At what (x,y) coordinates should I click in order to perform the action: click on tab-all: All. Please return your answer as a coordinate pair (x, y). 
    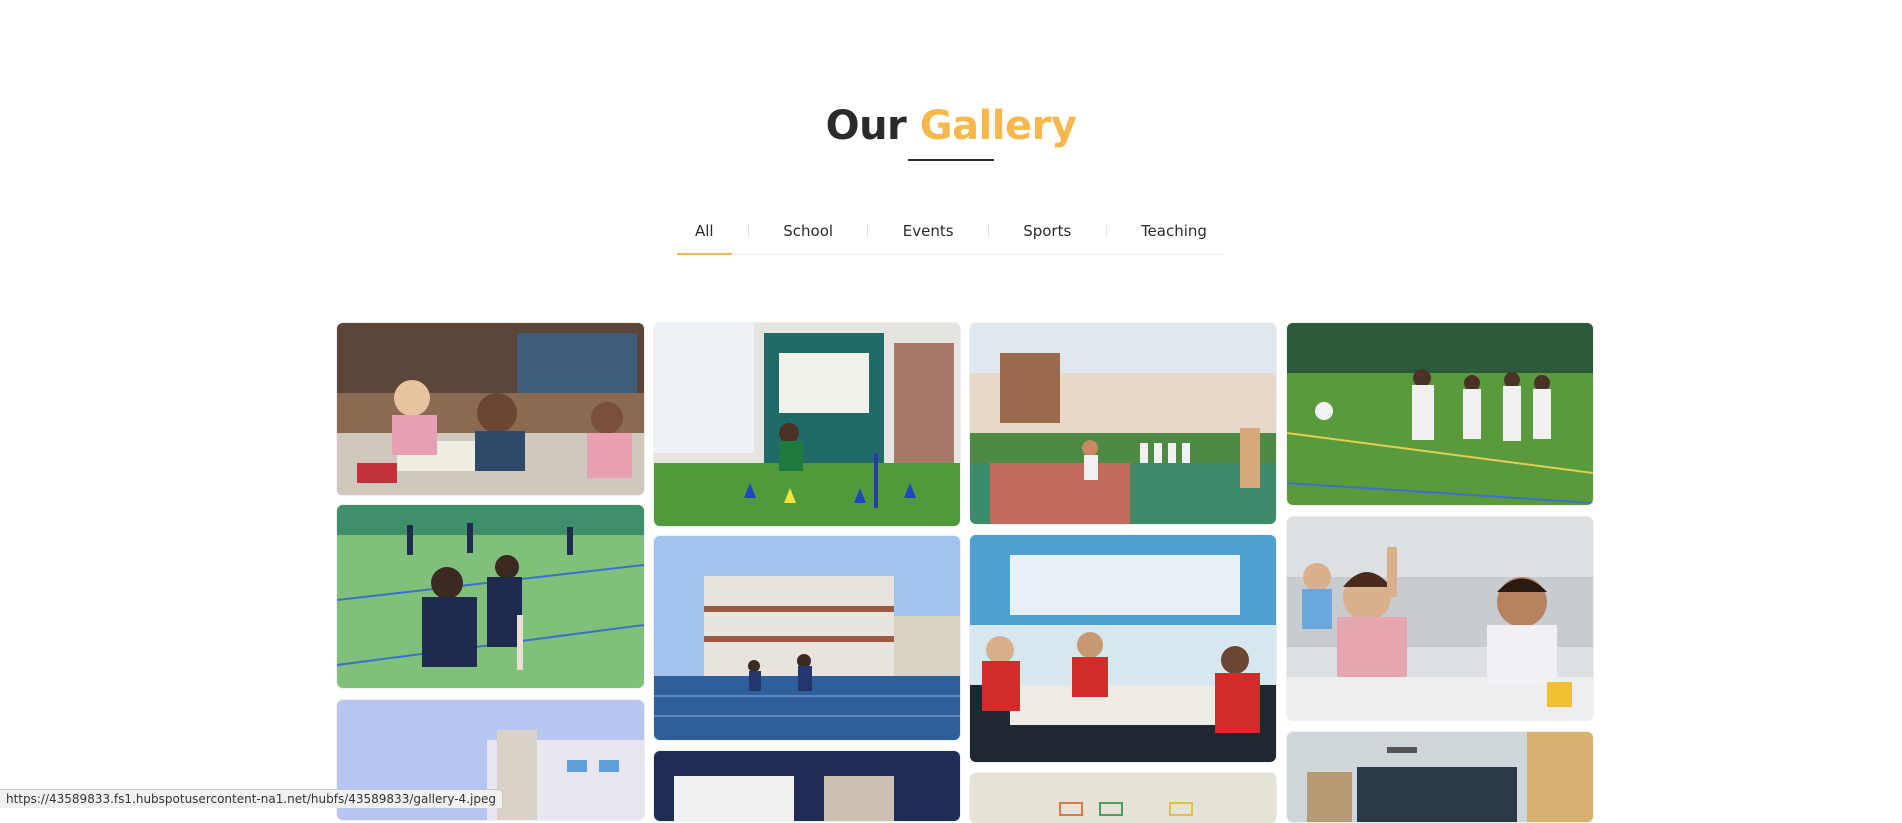
    Looking at the image, I should click on (704, 231).